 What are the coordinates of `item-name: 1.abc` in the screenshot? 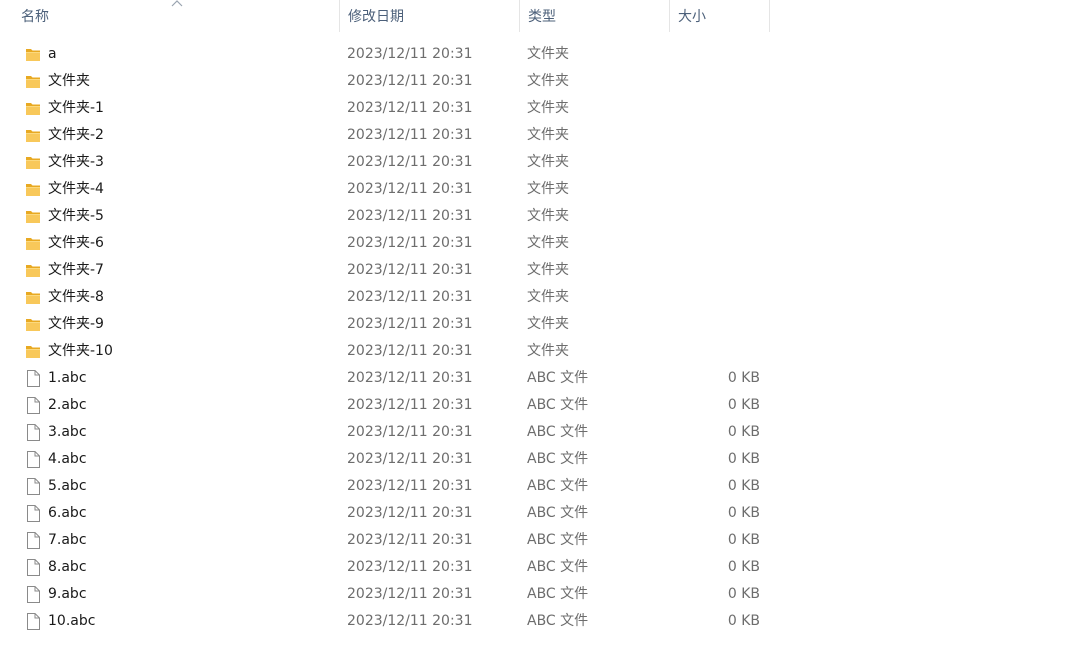 It's located at (67, 378).